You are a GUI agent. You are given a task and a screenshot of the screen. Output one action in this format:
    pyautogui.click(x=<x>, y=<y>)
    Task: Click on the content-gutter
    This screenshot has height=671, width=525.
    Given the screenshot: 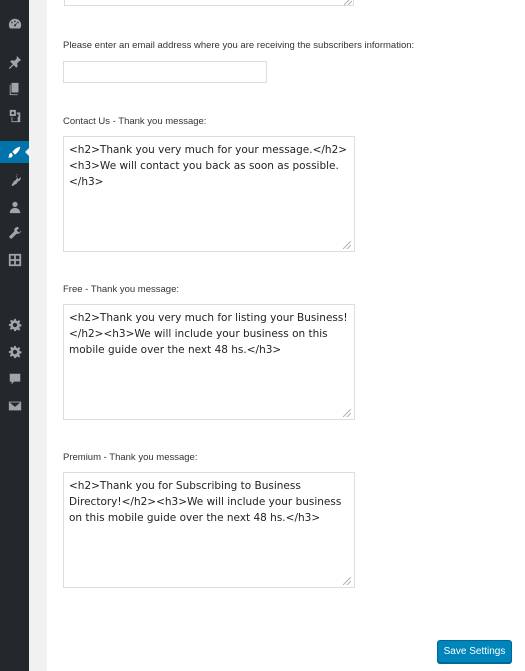 What is the action you would take?
    pyautogui.click(x=38, y=335)
    